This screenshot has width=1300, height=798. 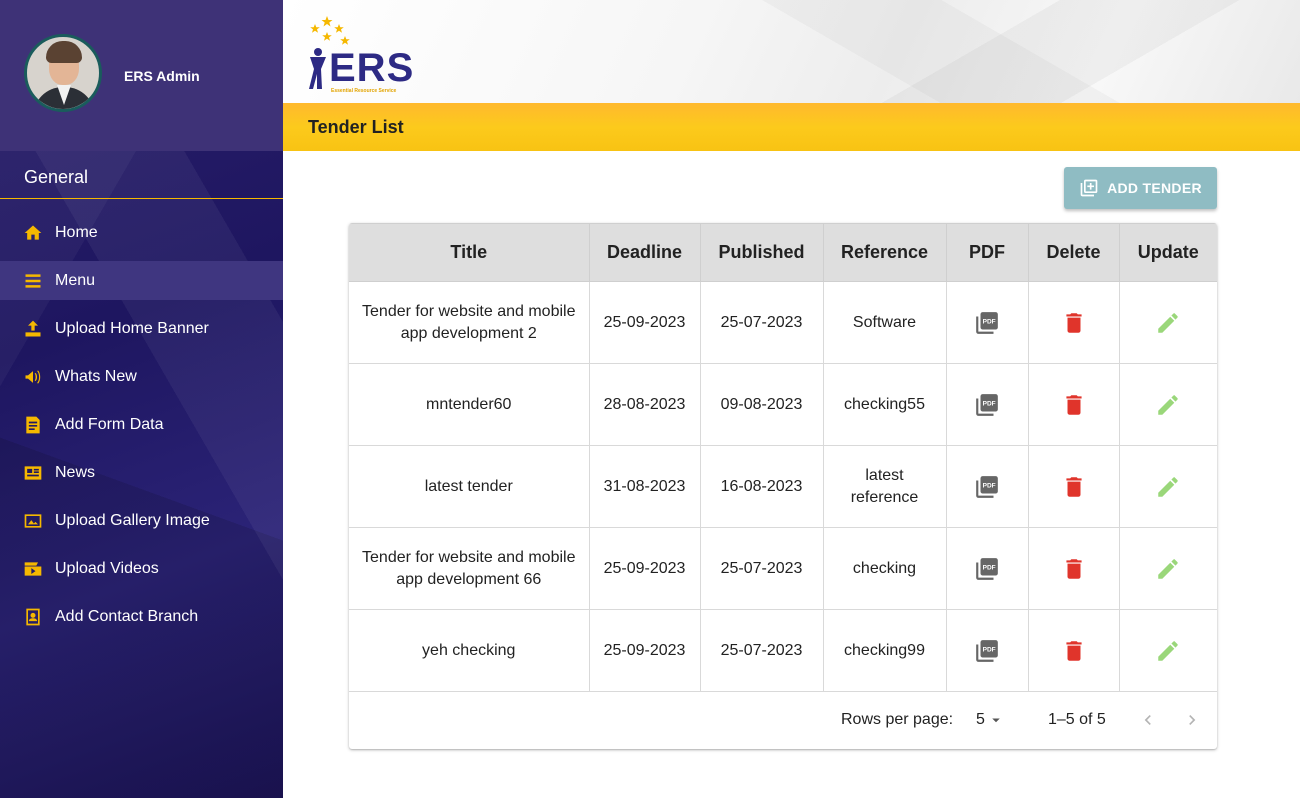 What do you see at coordinates (987, 252) in the screenshot?
I see `column-header-pdf: PDF` at bounding box center [987, 252].